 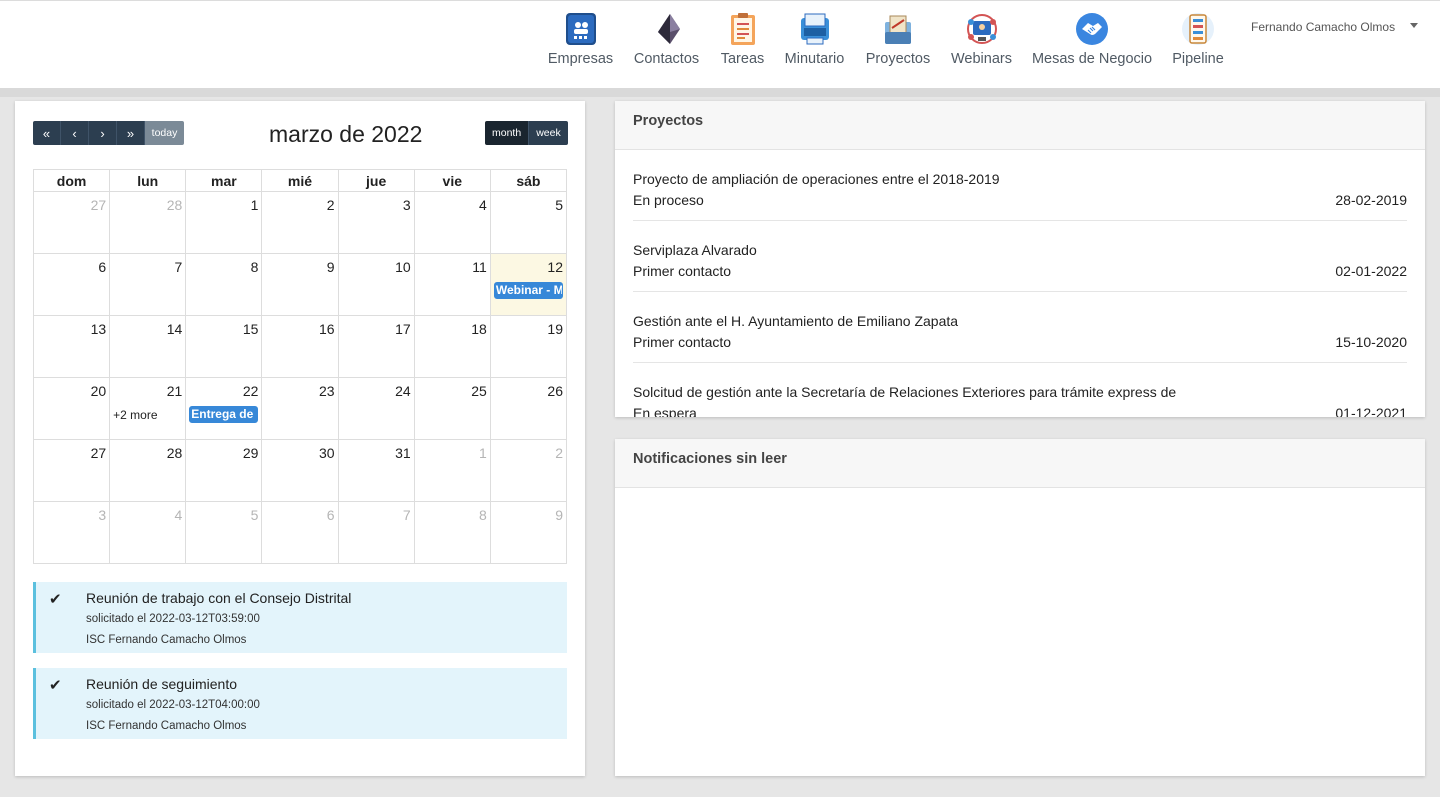 I want to click on day-number: 2, so click(x=331, y=205).